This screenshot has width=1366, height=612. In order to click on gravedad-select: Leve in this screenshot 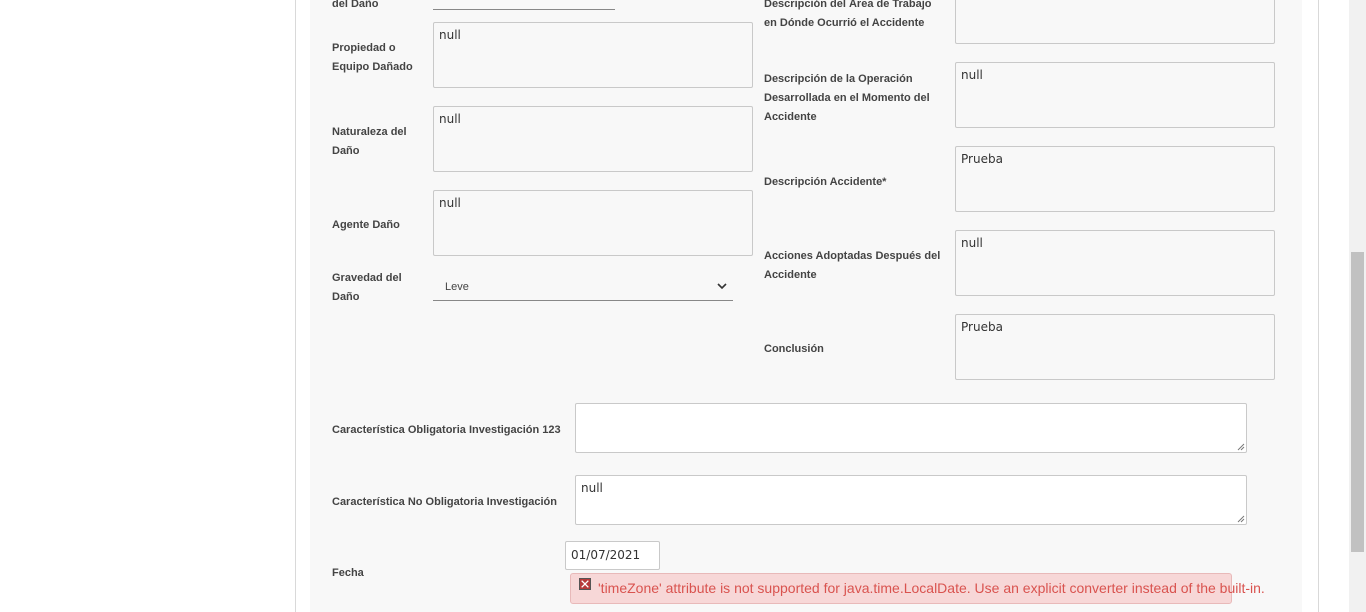, I will do `click(583, 289)`.